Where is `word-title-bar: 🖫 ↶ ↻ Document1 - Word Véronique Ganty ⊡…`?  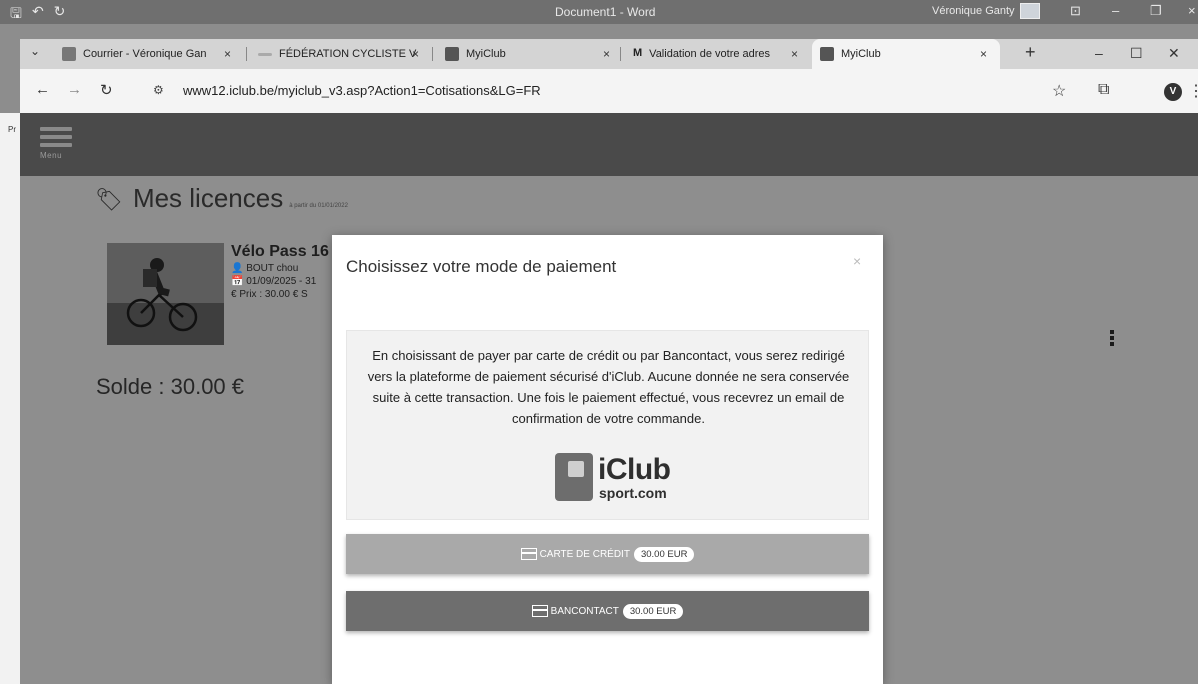 word-title-bar: 🖫 ↶ ↻ Document1 - Word Véronique Ganty ⊡… is located at coordinates (599, 12).